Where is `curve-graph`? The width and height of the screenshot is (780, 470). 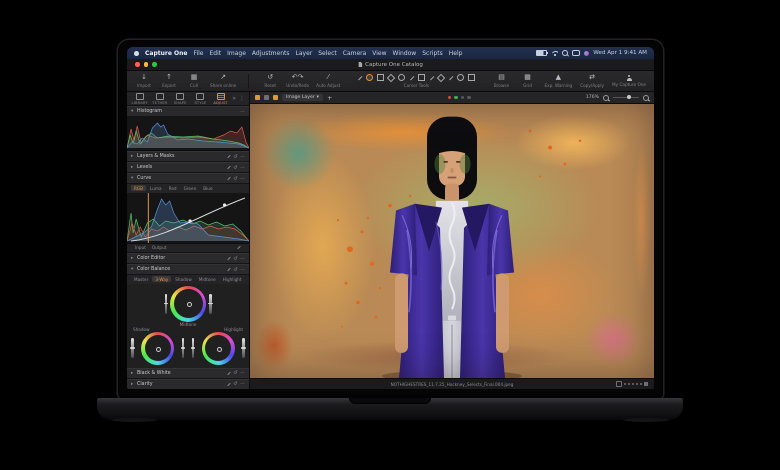
curve-graph is located at coordinates (188, 218).